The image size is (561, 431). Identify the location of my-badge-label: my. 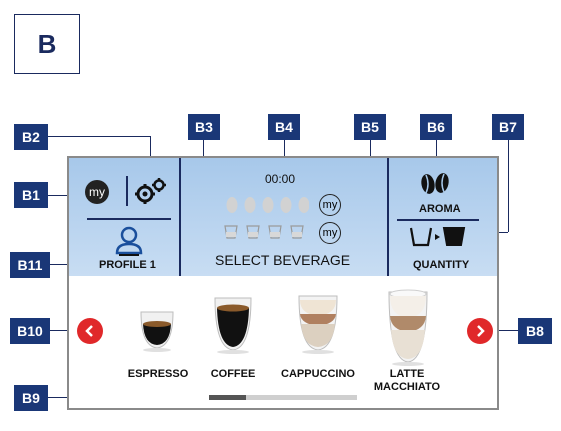
(97, 192).